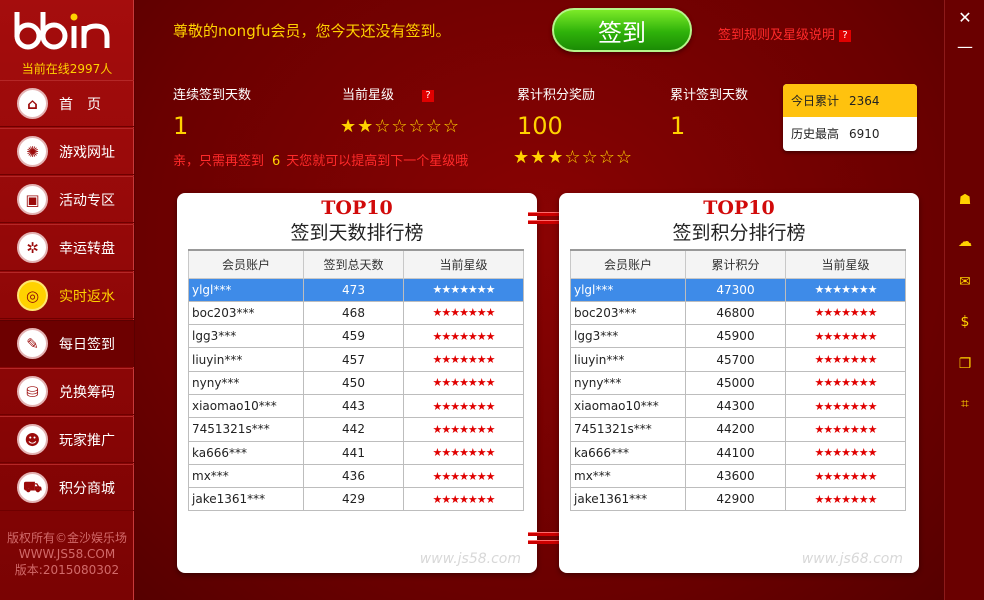 The height and width of the screenshot is (600, 984). Describe the element at coordinates (388, 93) in the screenshot. I see `level-label: 当前星级?` at that location.